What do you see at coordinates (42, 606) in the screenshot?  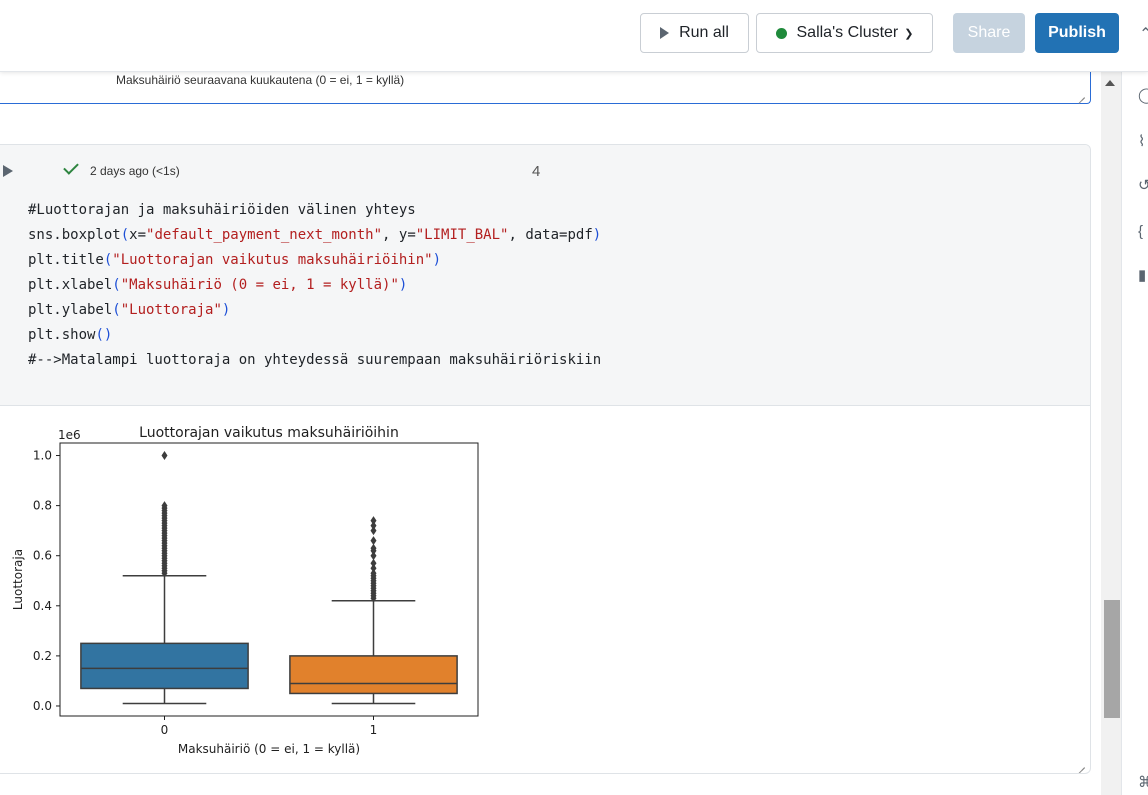 I see `y-tick-label: 0.4` at bounding box center [42, 606].